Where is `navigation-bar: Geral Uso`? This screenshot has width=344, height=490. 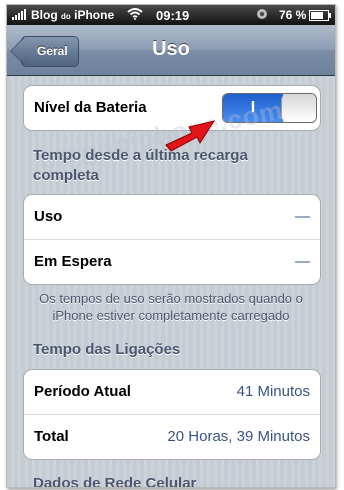
navigation-bar: Geral Uso is located at coordinates (171, 50).